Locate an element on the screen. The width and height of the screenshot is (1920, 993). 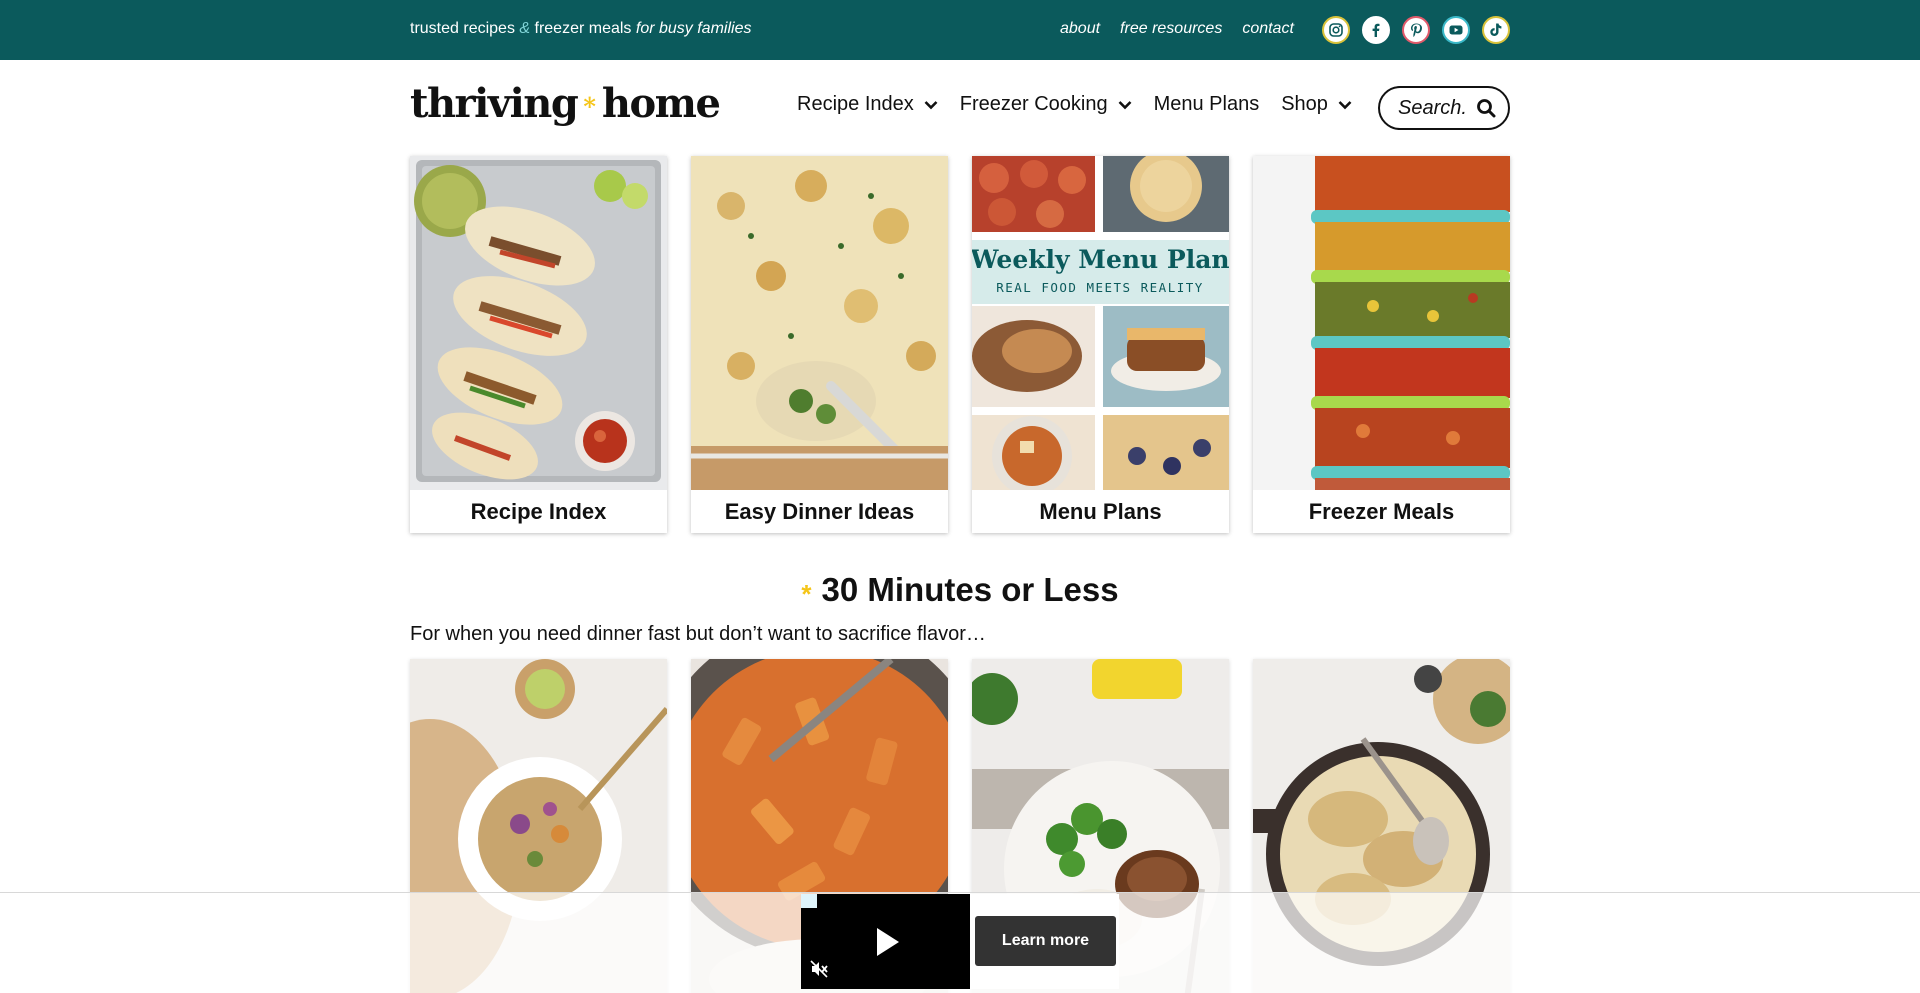
section-title: * 30 Minutes or Less is located at coordinates (960, 590).